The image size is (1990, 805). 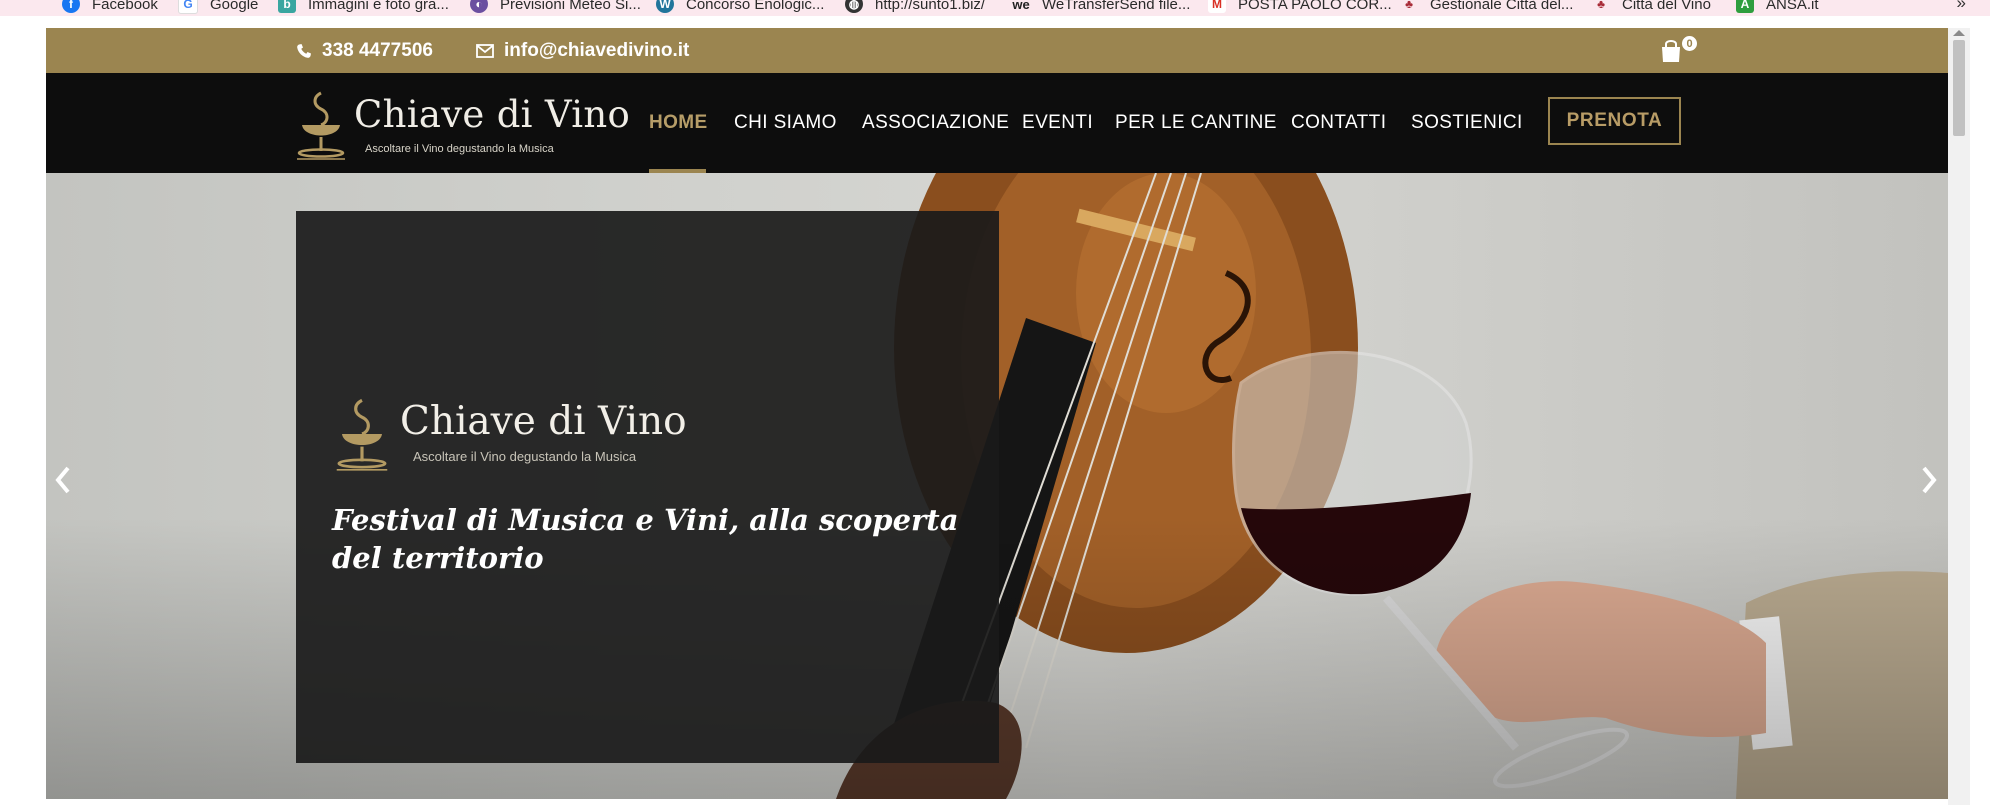 I want to click on bookmark-label: http://sunto1.biz/, so click(x=930, y=6).